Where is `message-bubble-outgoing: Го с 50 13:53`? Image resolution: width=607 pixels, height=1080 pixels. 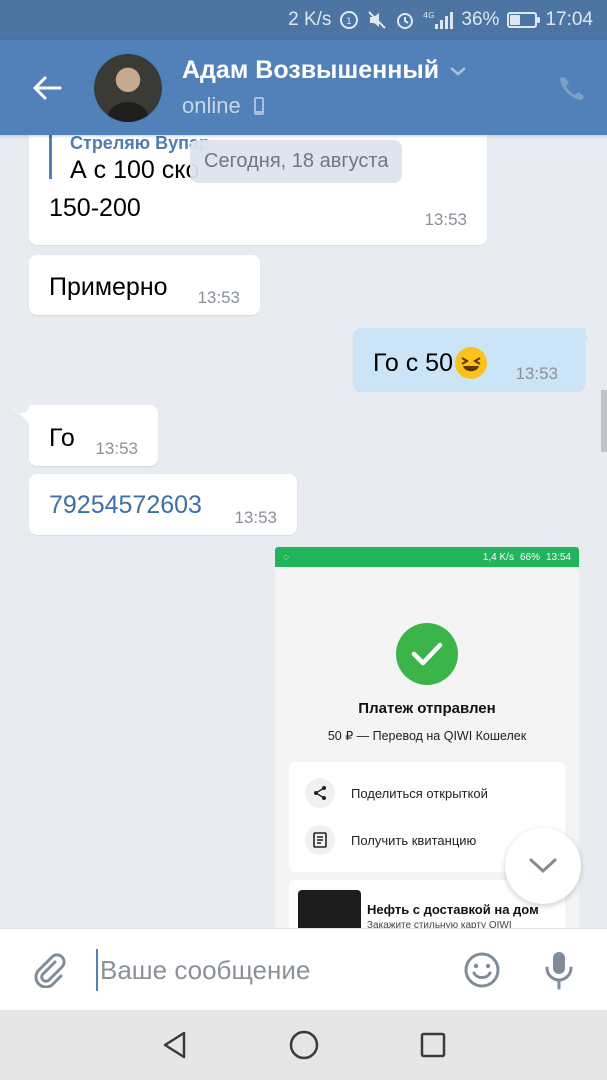
message-bubble-outgoing: Го с 50 13:53 is located at coordinates (469, 359).